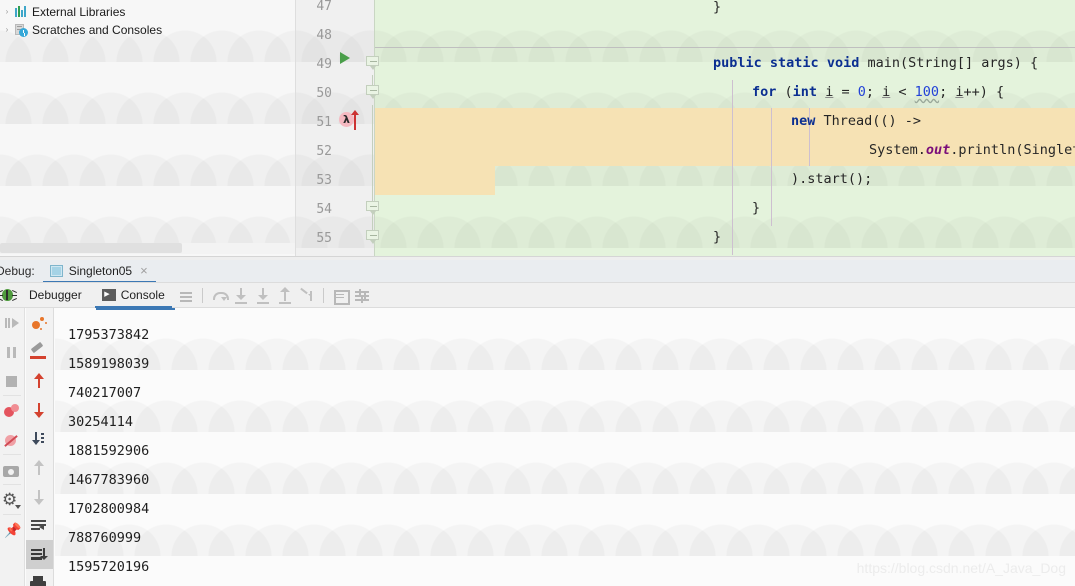  Describe the element at coordinates (109, 567) in the screenshot. I see `console-output-line: 1595720196` at that location.